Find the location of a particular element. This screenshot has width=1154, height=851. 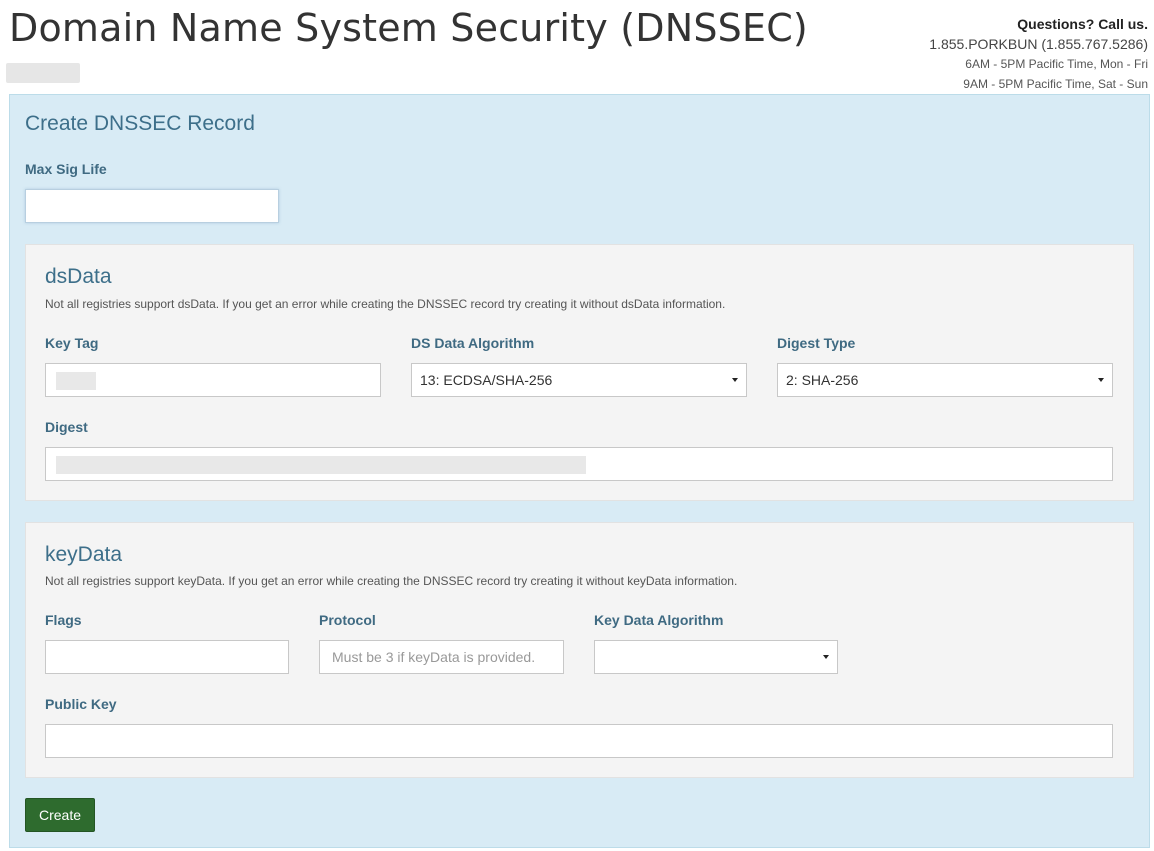

digest-redacted is located at coordinates (321, 465).